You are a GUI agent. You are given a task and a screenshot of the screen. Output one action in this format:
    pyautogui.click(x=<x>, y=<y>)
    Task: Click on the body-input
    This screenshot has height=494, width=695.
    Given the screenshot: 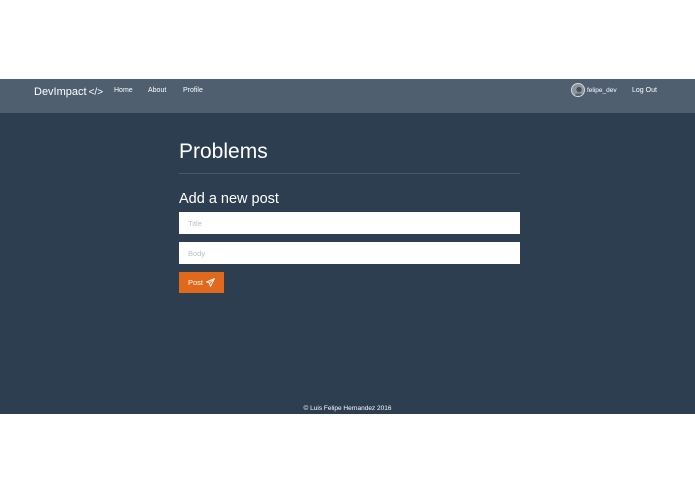 What is the action you would take?
    pyautogui.click(x=349, y=253)
    